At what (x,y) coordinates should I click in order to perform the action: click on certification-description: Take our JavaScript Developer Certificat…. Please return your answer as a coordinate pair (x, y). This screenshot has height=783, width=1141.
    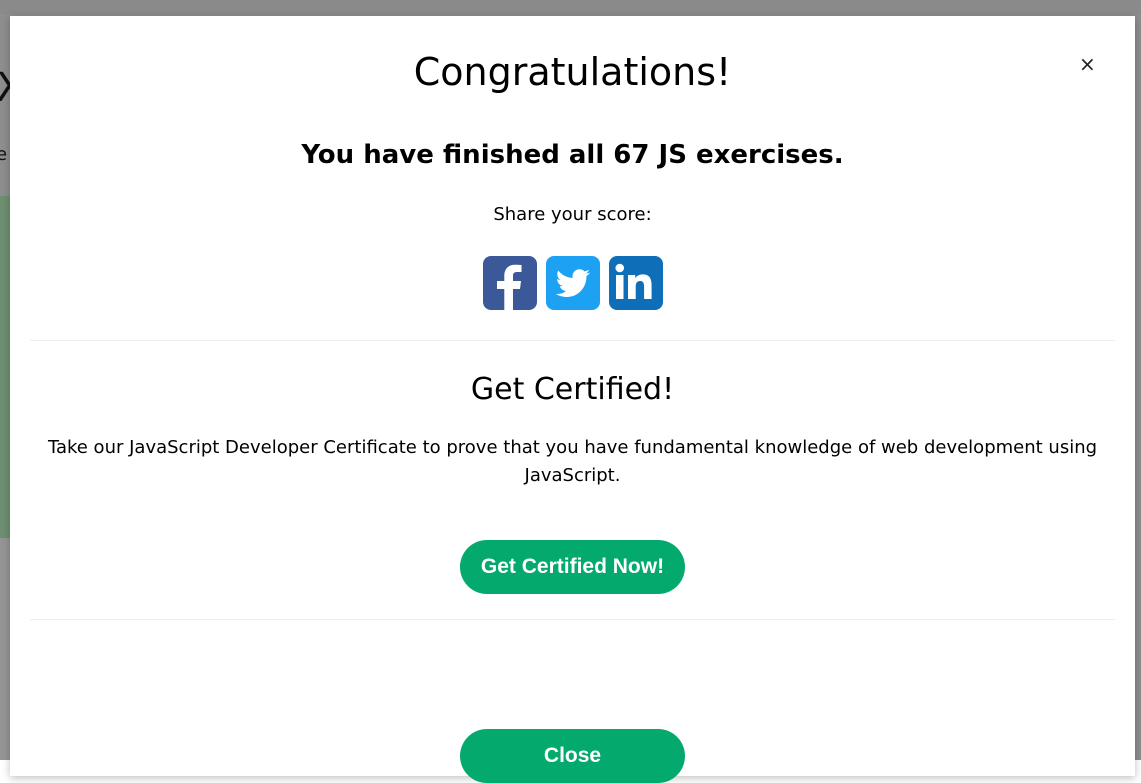
    Looking at the image, I should click on (572, 461).